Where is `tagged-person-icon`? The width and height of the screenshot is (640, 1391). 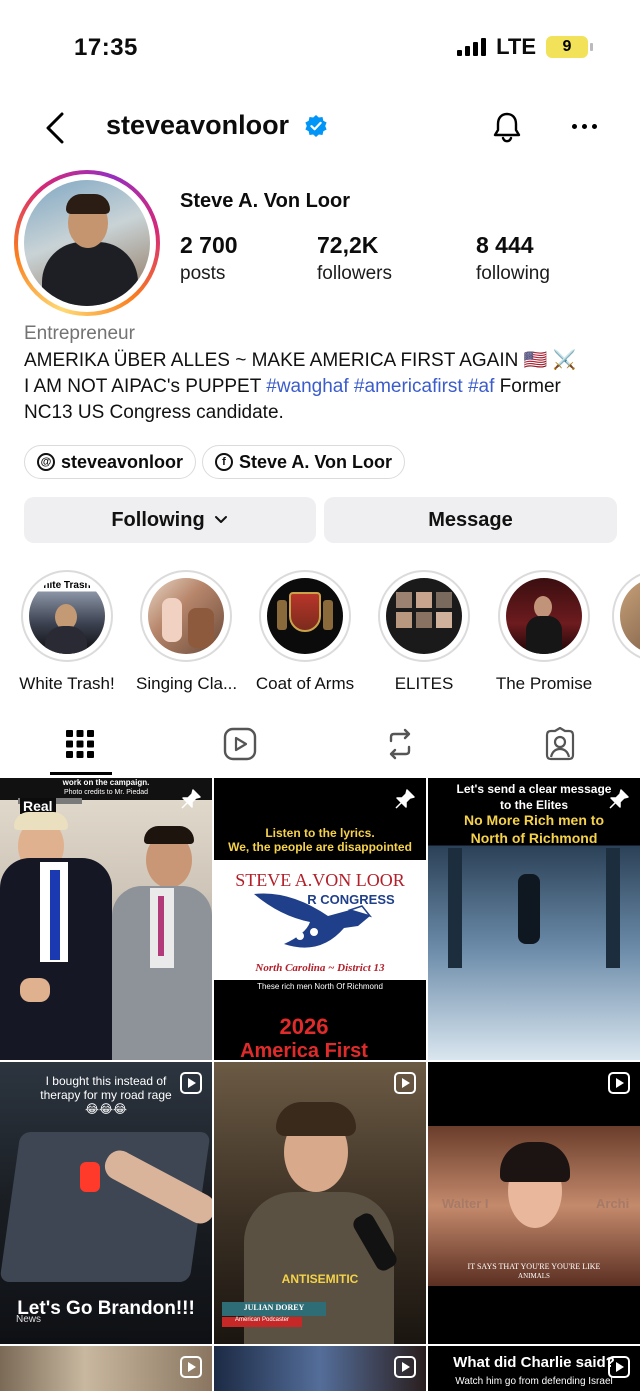
tagged-person-icon is located at coordinates (560, 744).